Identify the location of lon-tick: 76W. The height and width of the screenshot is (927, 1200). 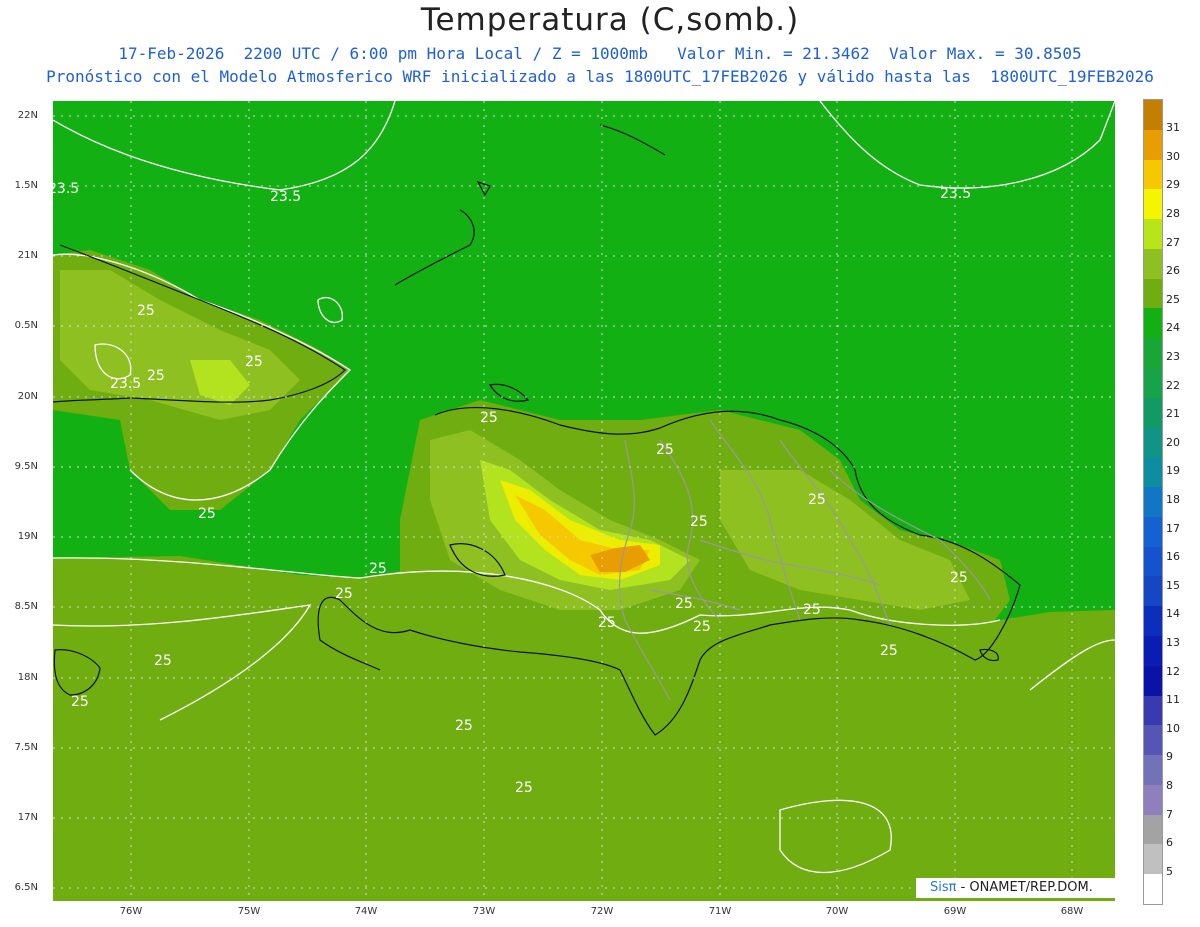
(131, 911).